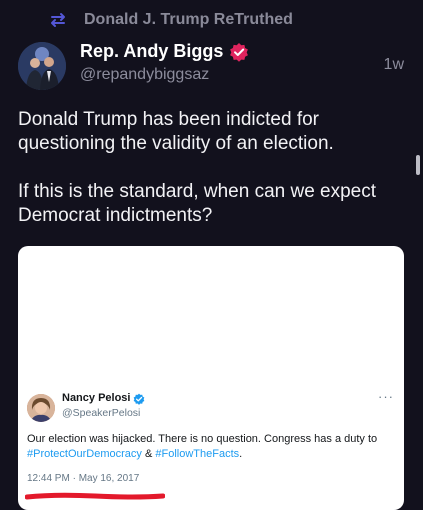 This screenshot has height=510, width=423. I want to click on retruth-icon, so click(58, 20).